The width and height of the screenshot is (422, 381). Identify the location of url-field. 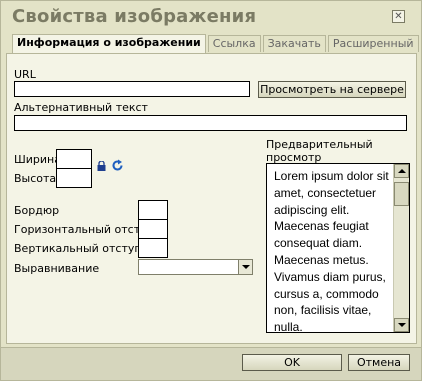
(132, 89).